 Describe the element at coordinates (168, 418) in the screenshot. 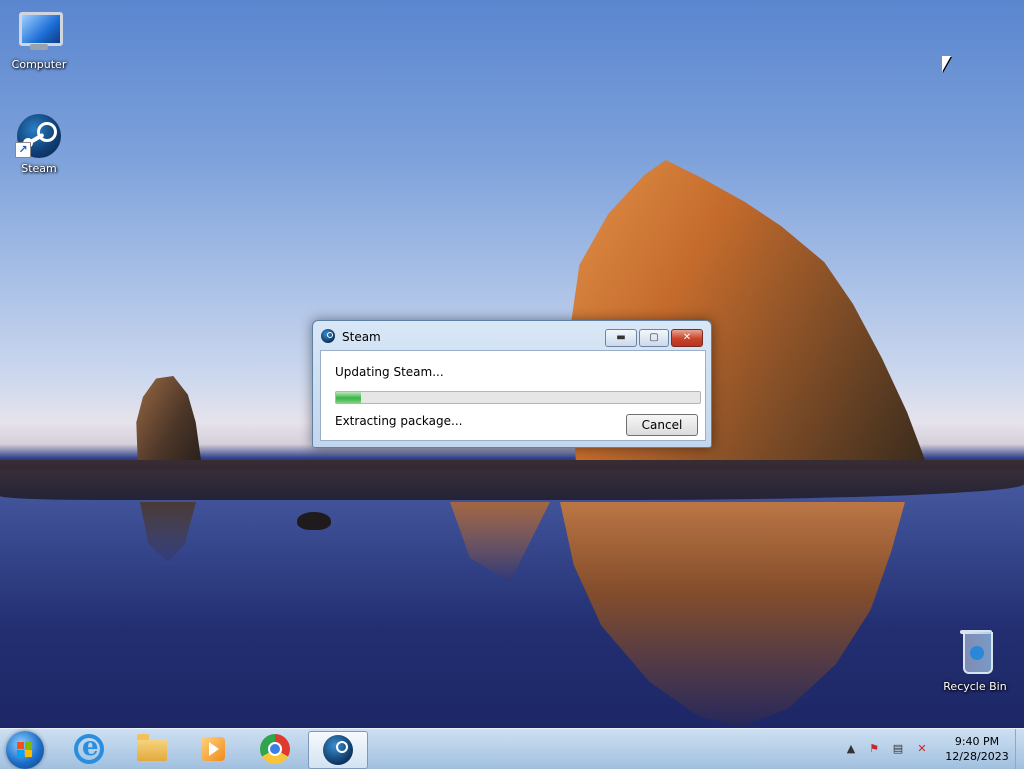

I see `sea-stack-rock` at that location.